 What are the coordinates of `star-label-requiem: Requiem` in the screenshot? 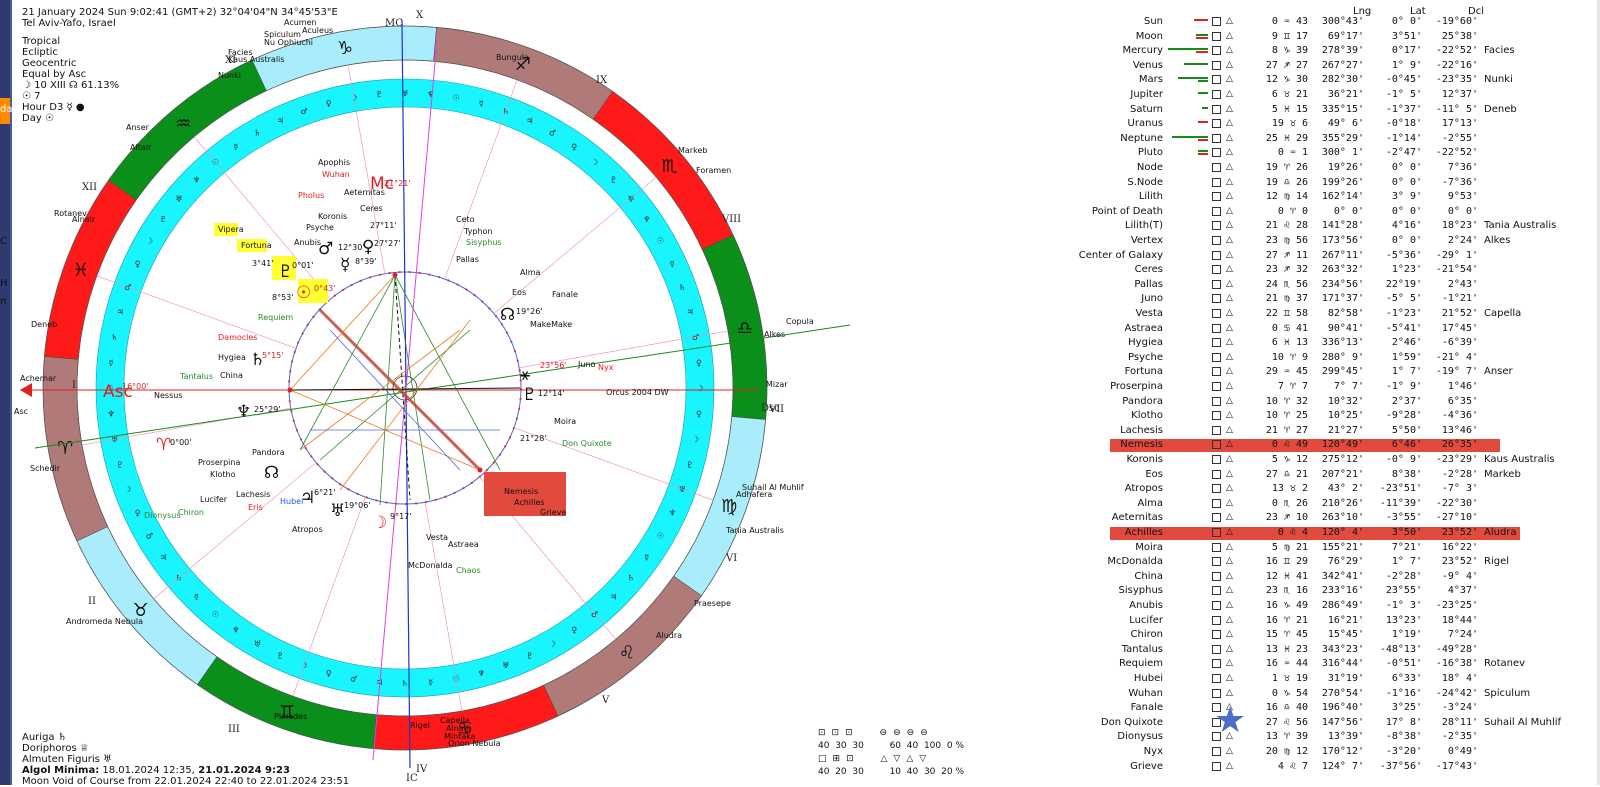 It's located at (275, 317).